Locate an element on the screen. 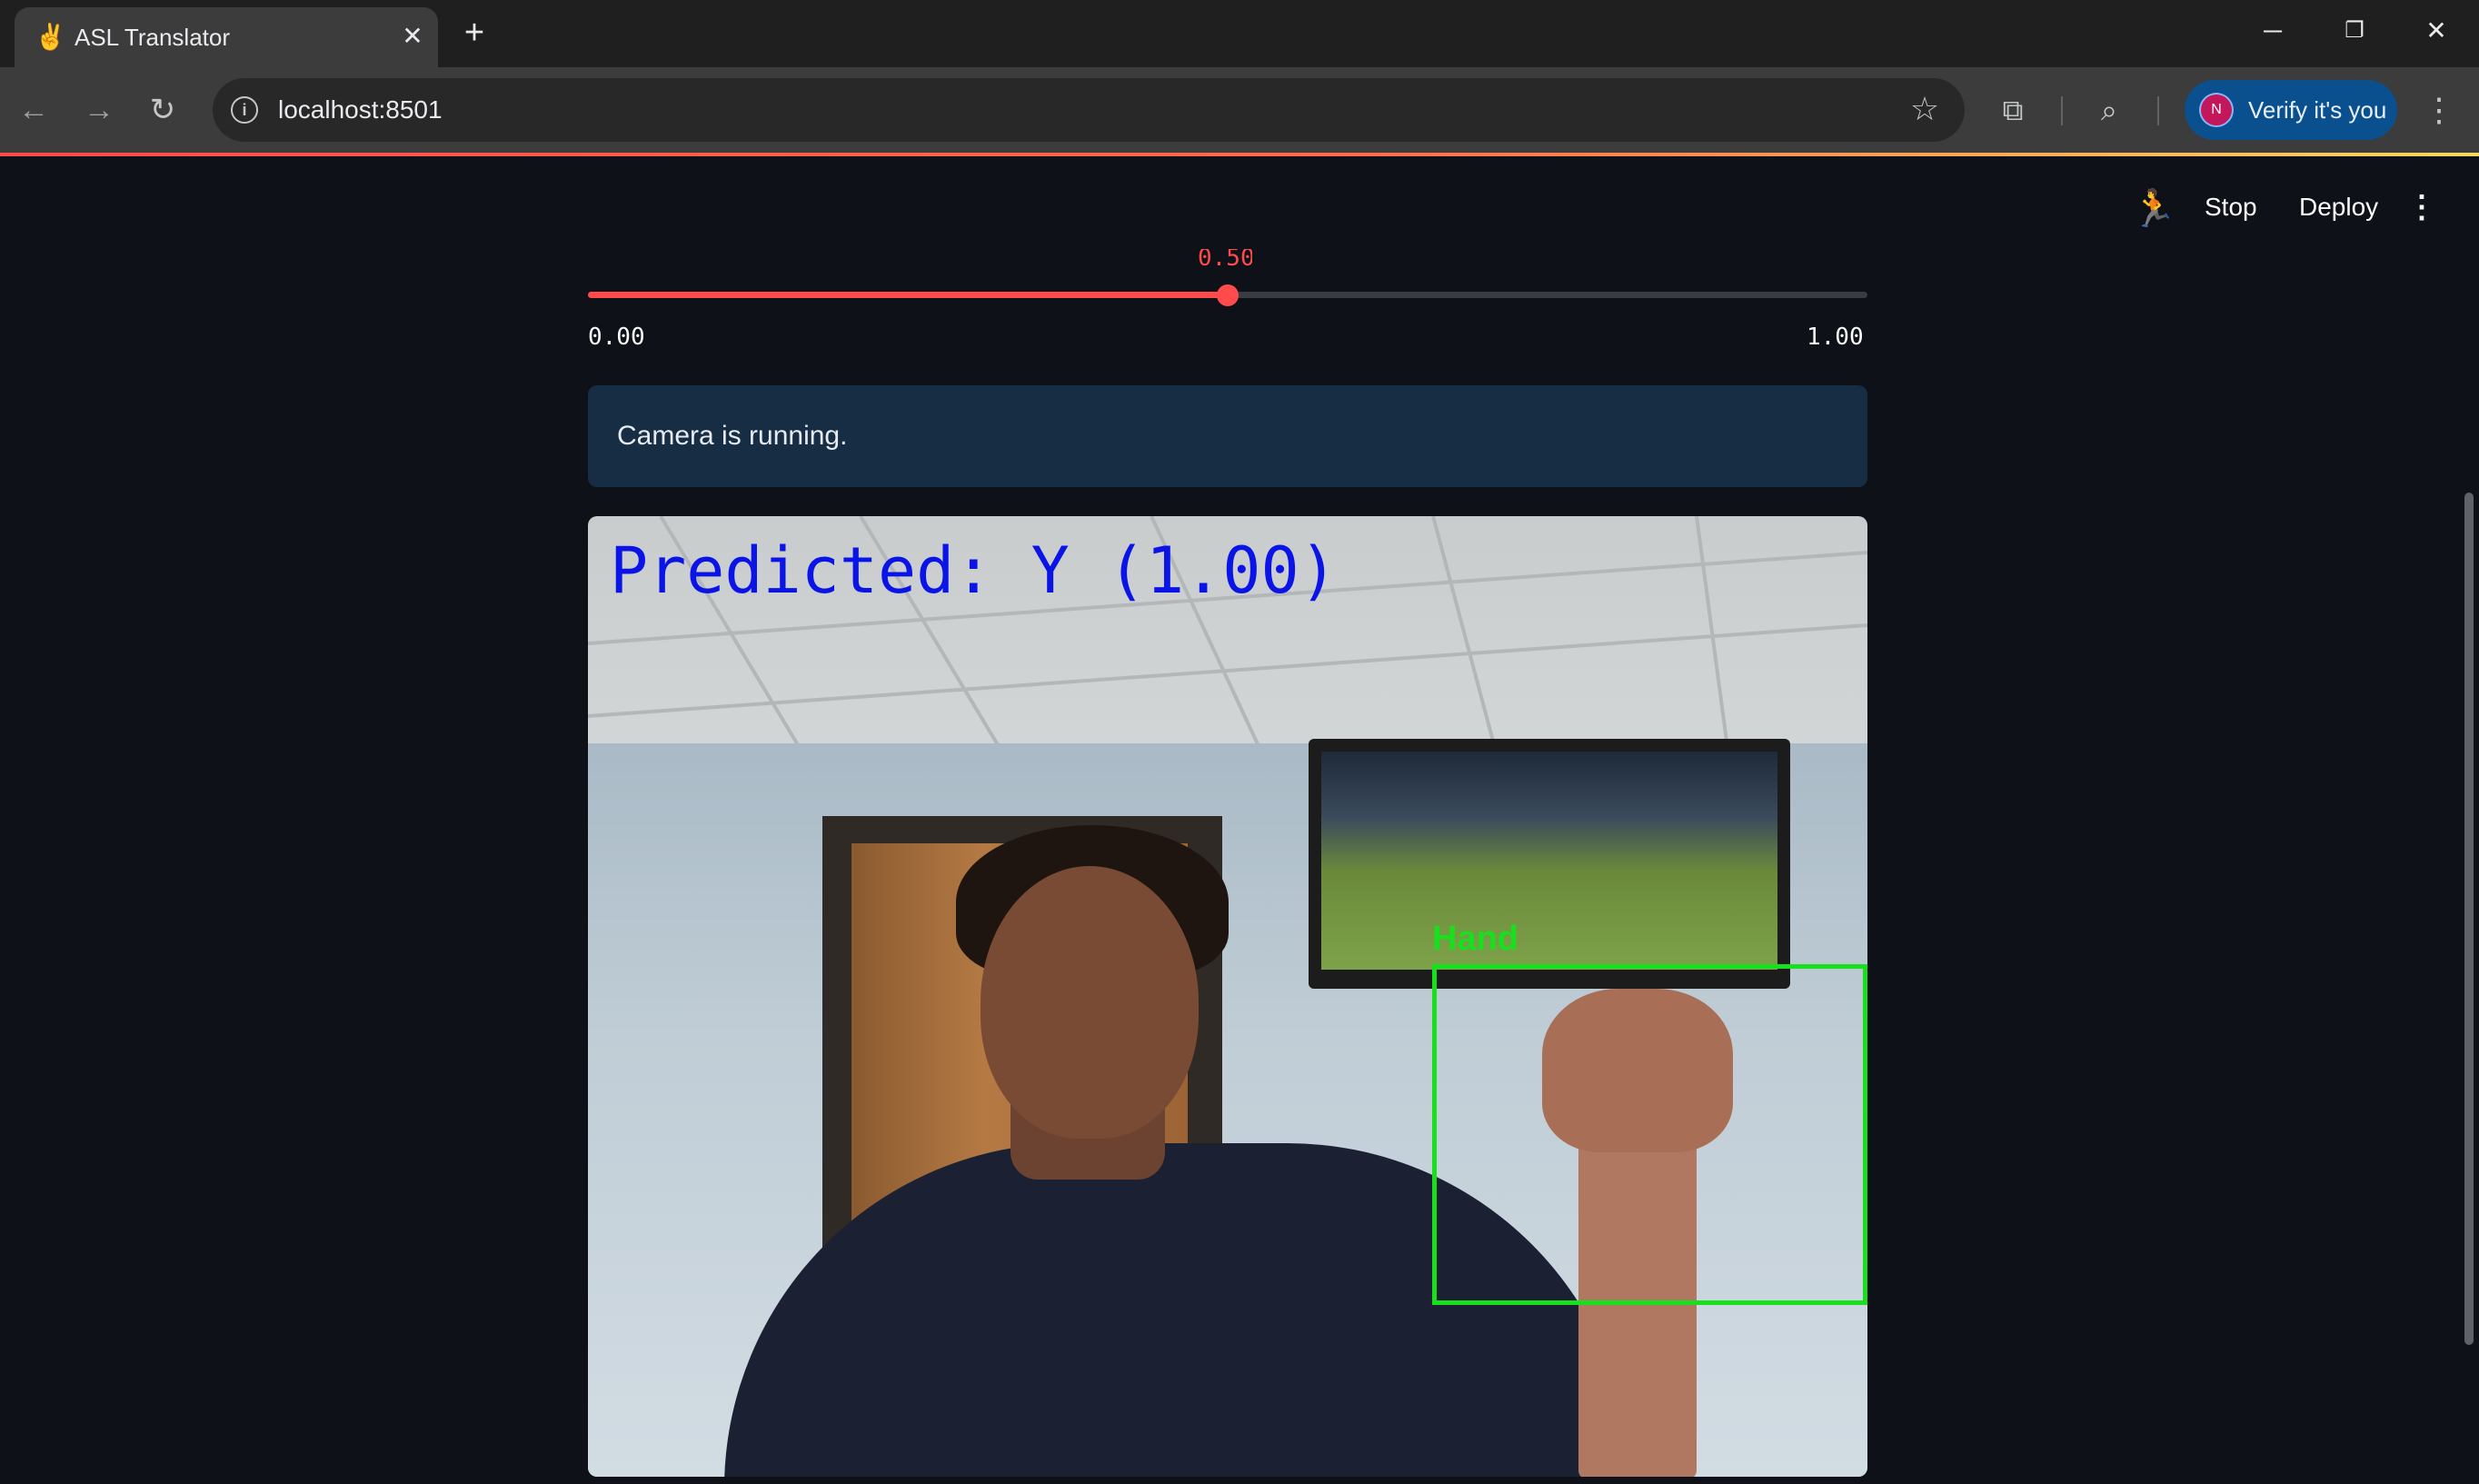 The height and width of the screenshot is (1484, 2479). slider-max-label: 1.00 is located at coordinates (1835, 337).